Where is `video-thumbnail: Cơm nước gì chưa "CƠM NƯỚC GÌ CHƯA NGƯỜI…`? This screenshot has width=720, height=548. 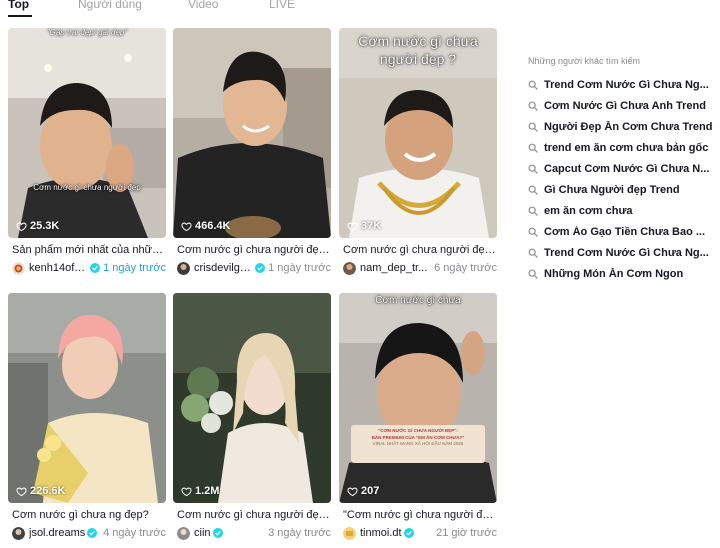
video-thumbnail: Cơm nước gì chưa "CƠM NƯỚC GÌ CHƯA NGƯỜI… is located at coordinates (418, 398).